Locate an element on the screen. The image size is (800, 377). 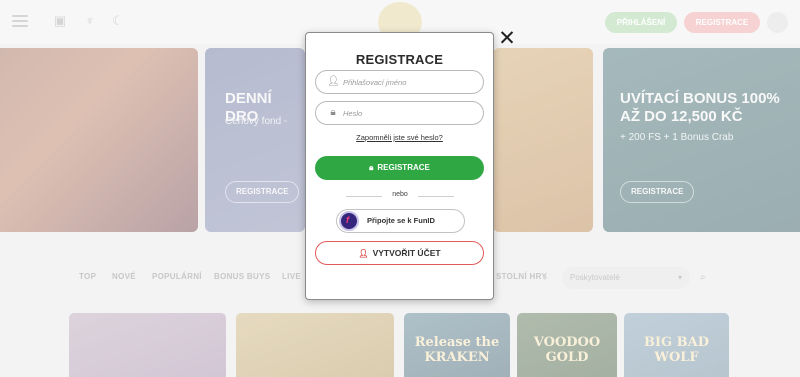
or-divider: nebo is located at coordinates (400, 196).